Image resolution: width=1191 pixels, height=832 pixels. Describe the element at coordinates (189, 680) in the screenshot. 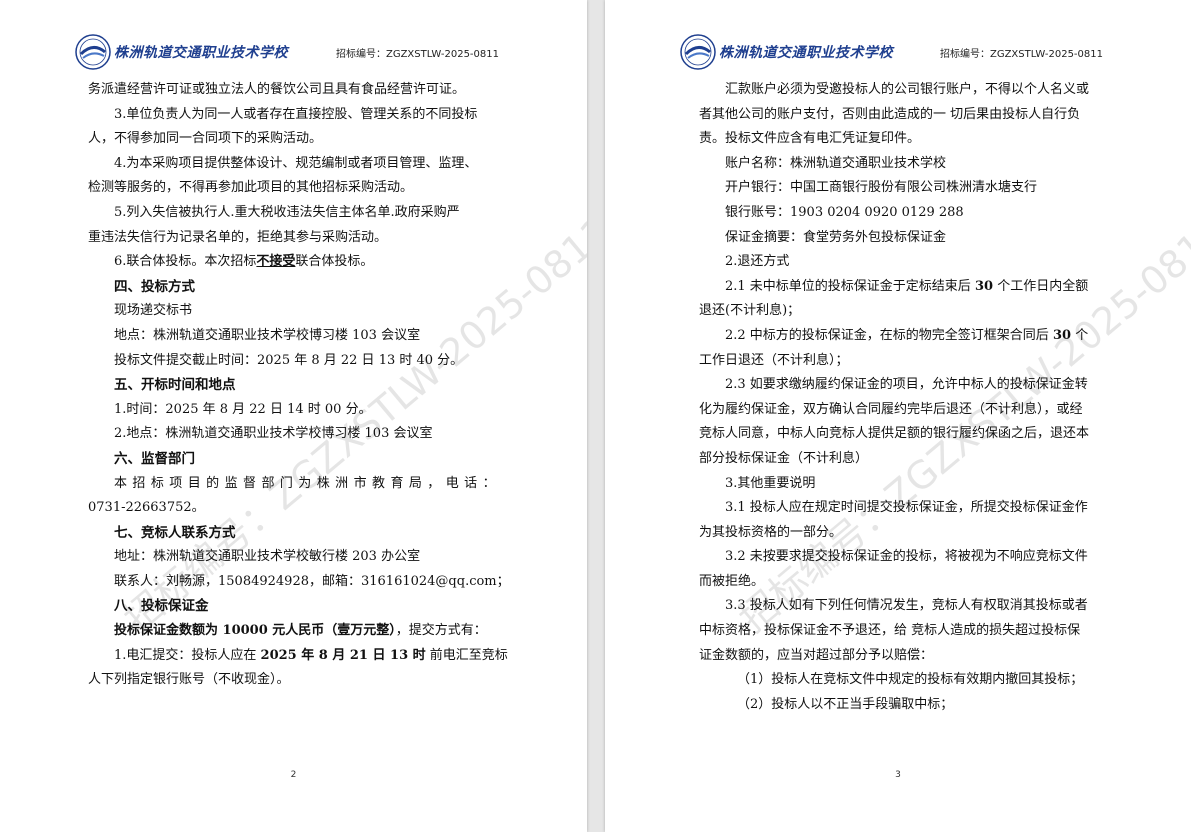

I see `text-line: 人下列指定银行账号（不收现金）。` at that location.